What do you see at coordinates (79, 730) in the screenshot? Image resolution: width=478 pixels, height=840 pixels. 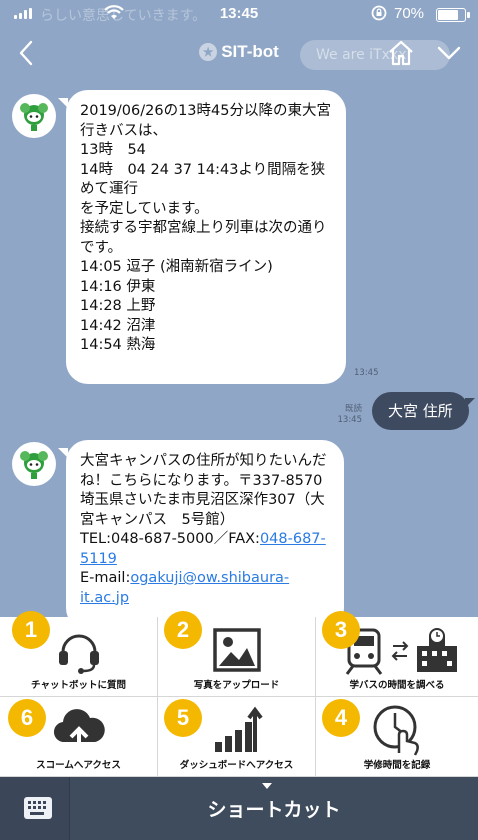 I see `cloud-upload-icon` at bounding box center [79, 730].